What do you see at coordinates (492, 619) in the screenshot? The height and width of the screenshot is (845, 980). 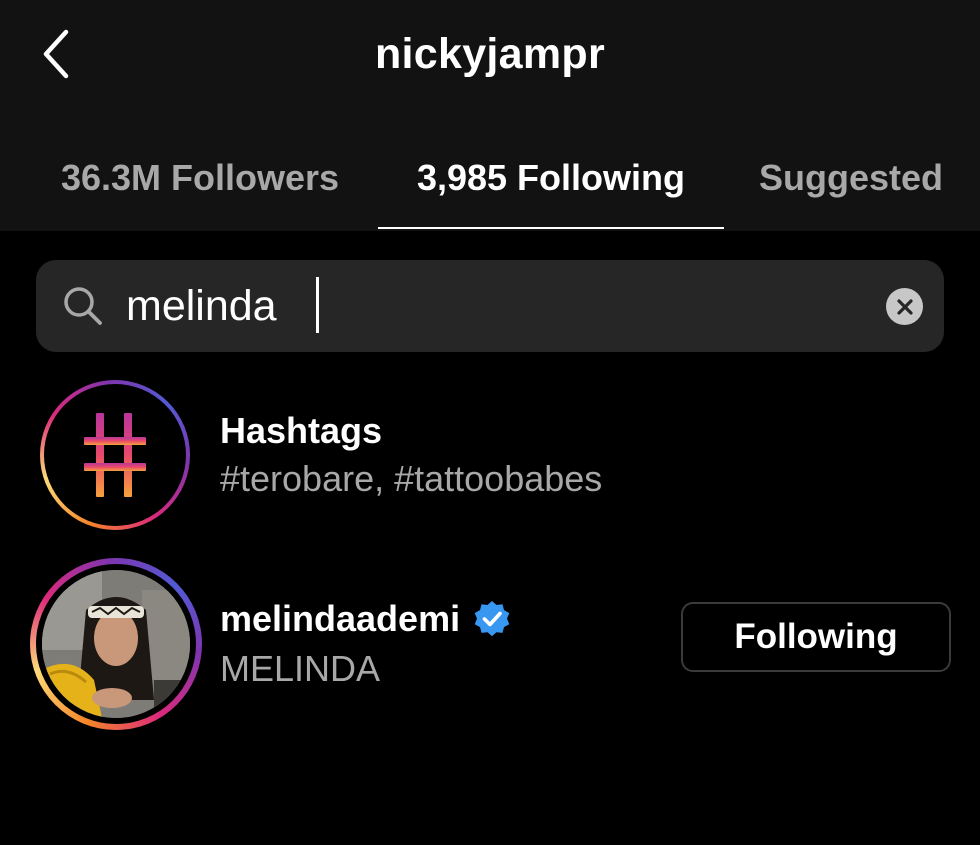 I see `verified-badge-icon` at bounding box center [492, 619].